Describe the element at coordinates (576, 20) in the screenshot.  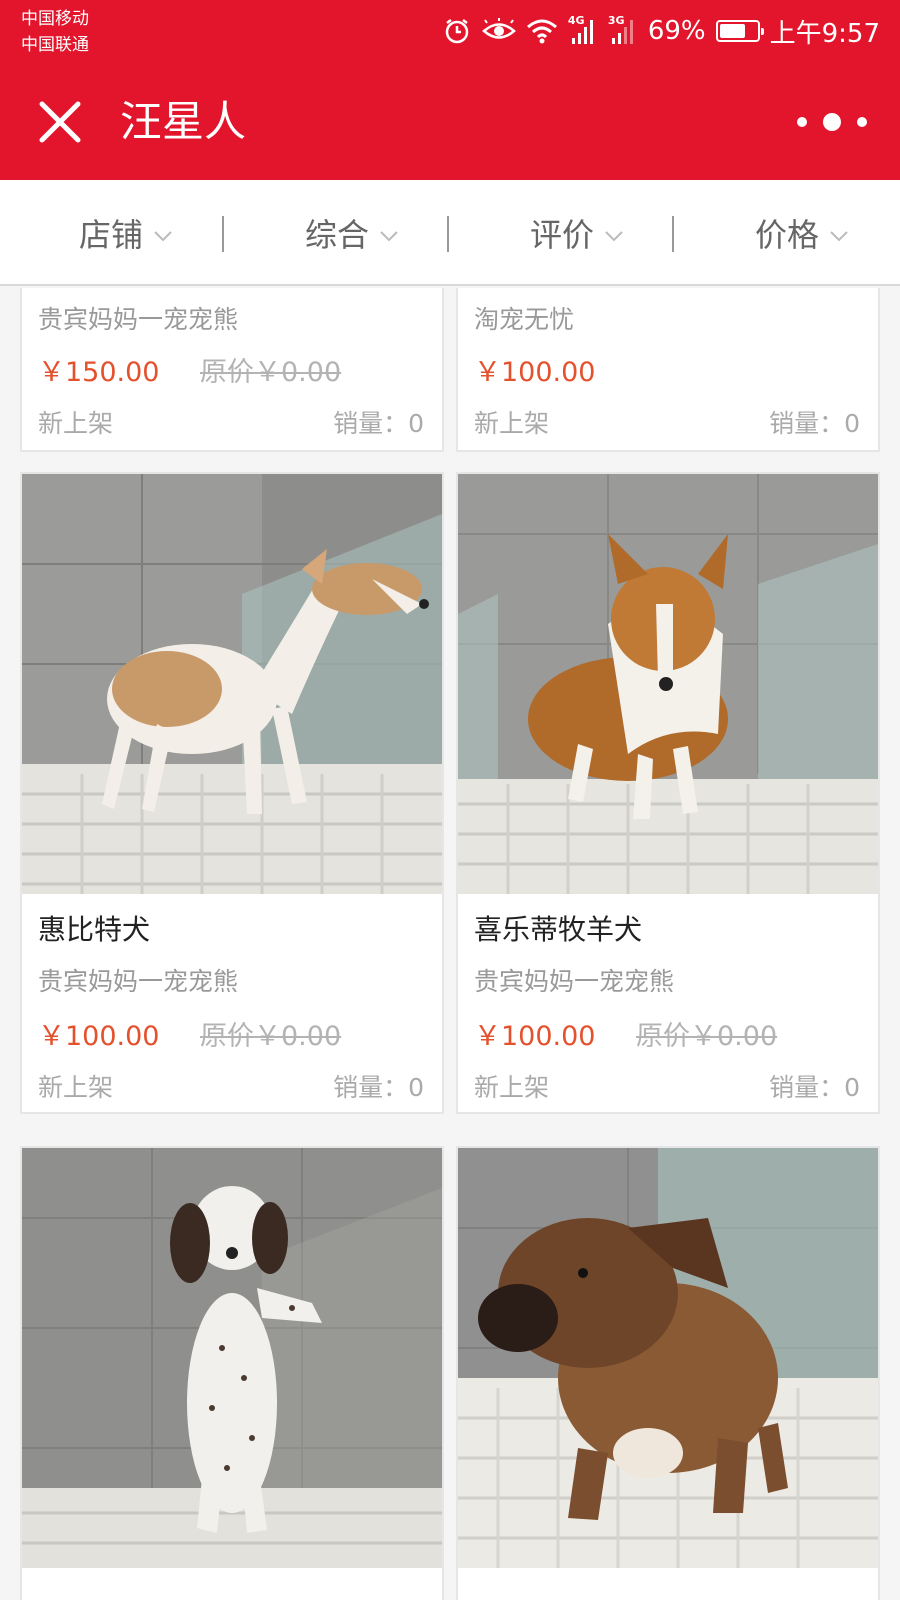
I see `network-type-1: 4G` at that location.